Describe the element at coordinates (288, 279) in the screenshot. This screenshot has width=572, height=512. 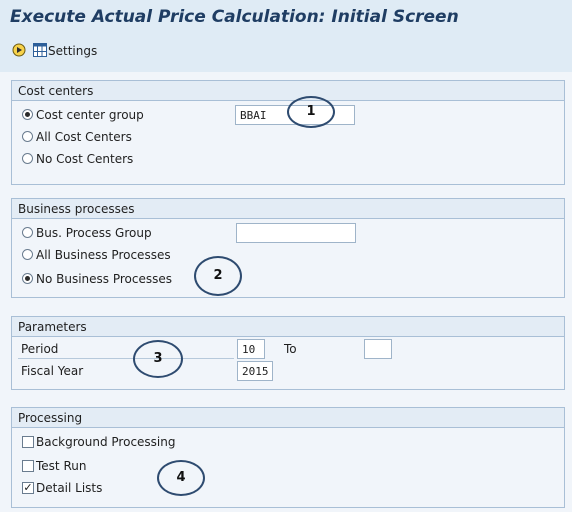
I see `radio-no-business-processes: No Business Processes` at that location.